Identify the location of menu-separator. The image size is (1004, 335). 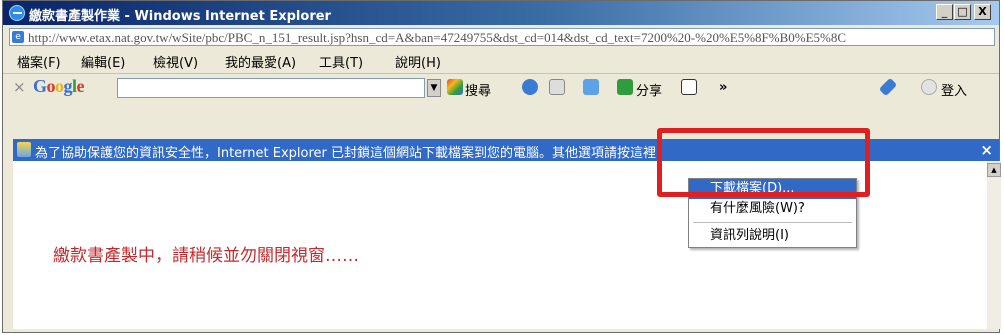
(772, 222).